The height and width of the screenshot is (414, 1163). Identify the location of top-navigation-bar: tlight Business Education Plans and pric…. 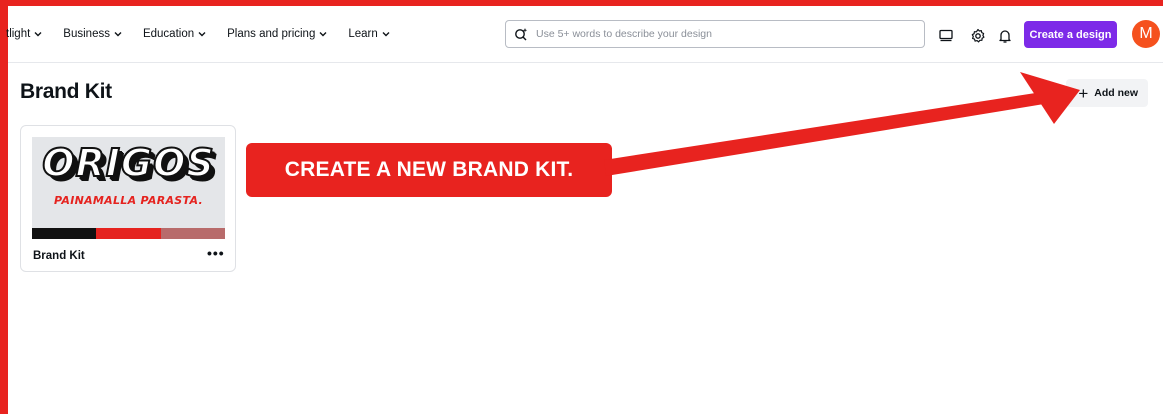
(584, 34).